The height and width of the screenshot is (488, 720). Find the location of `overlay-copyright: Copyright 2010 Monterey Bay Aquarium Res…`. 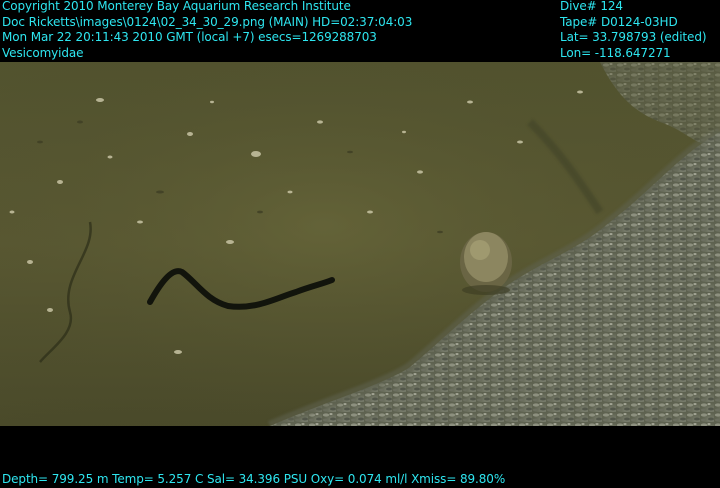

overlay-copyright: Copyright 2010 Monterey Bay Aquarium Res… is located at coordinates (176, 6).